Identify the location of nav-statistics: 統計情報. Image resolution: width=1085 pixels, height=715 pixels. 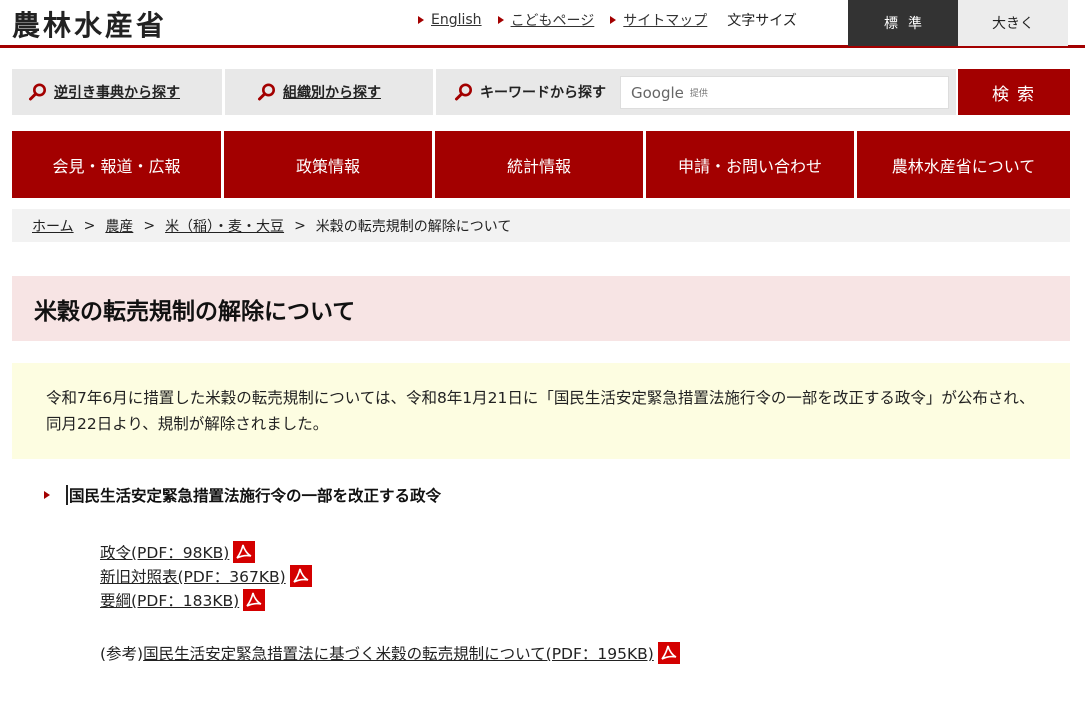
(539, 164).